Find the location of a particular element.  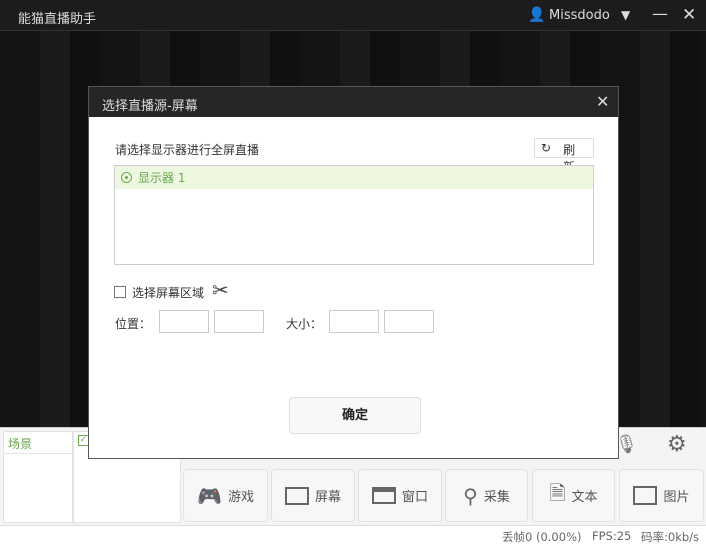

minimize-icon: — is located at coordinates (660, 13).